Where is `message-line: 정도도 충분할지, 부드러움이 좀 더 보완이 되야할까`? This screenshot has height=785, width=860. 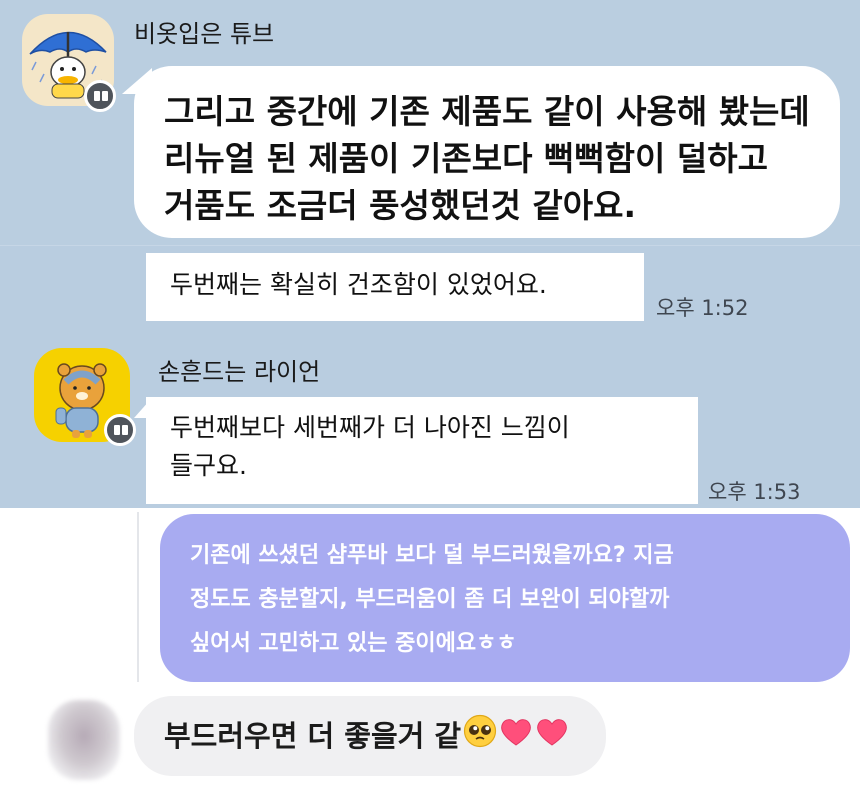
message-line: 정도도 충분할지, 부드러움이 좀 더 보완이 되야할까 is located at coordinates (430, 599).